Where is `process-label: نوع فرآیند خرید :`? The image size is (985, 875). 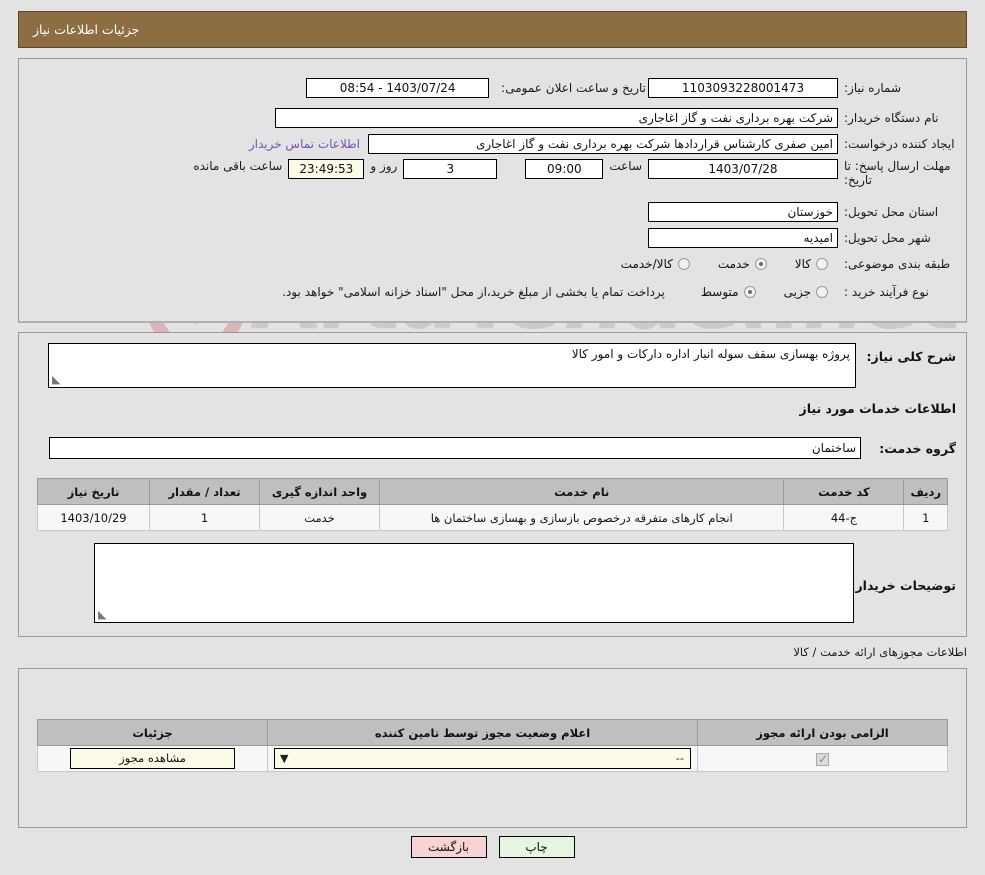 process-label: نوع فرآیند خرید : is located at coordinates (886, 292).